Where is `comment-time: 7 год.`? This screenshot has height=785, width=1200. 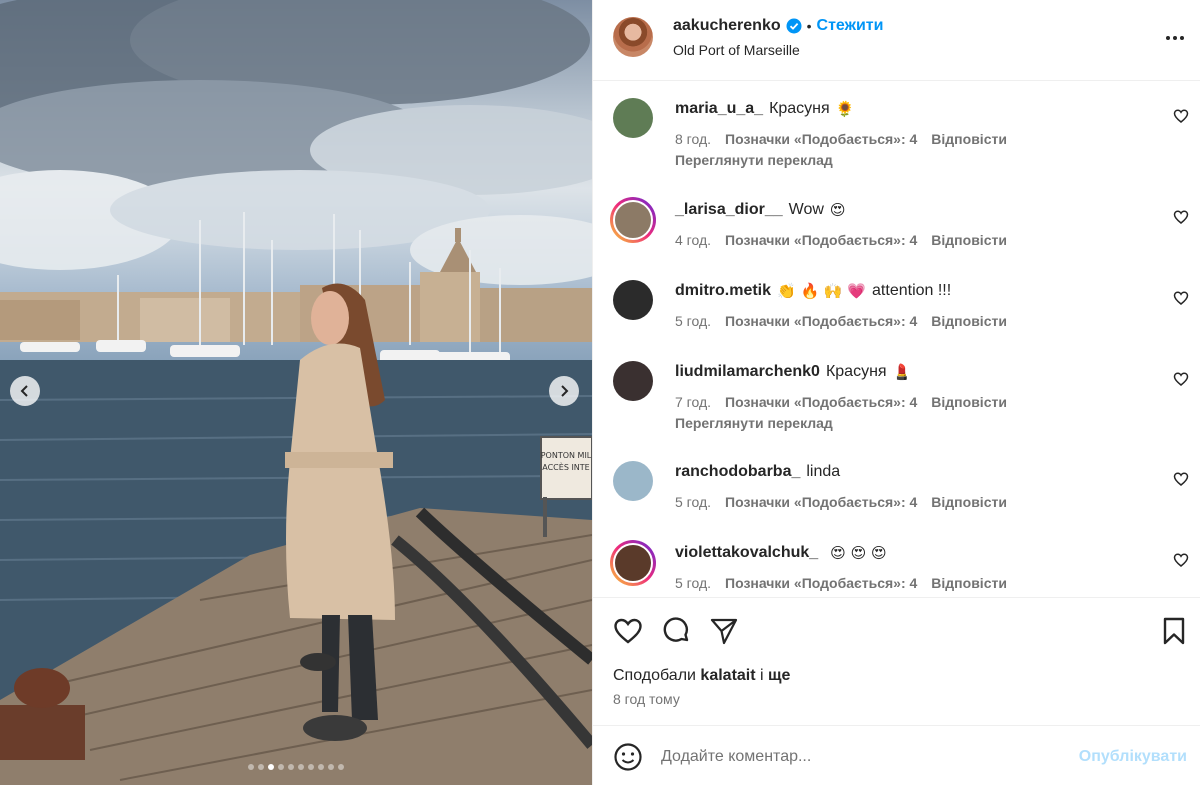 comment-time: 7 год. is located at coordinates (693, 402).